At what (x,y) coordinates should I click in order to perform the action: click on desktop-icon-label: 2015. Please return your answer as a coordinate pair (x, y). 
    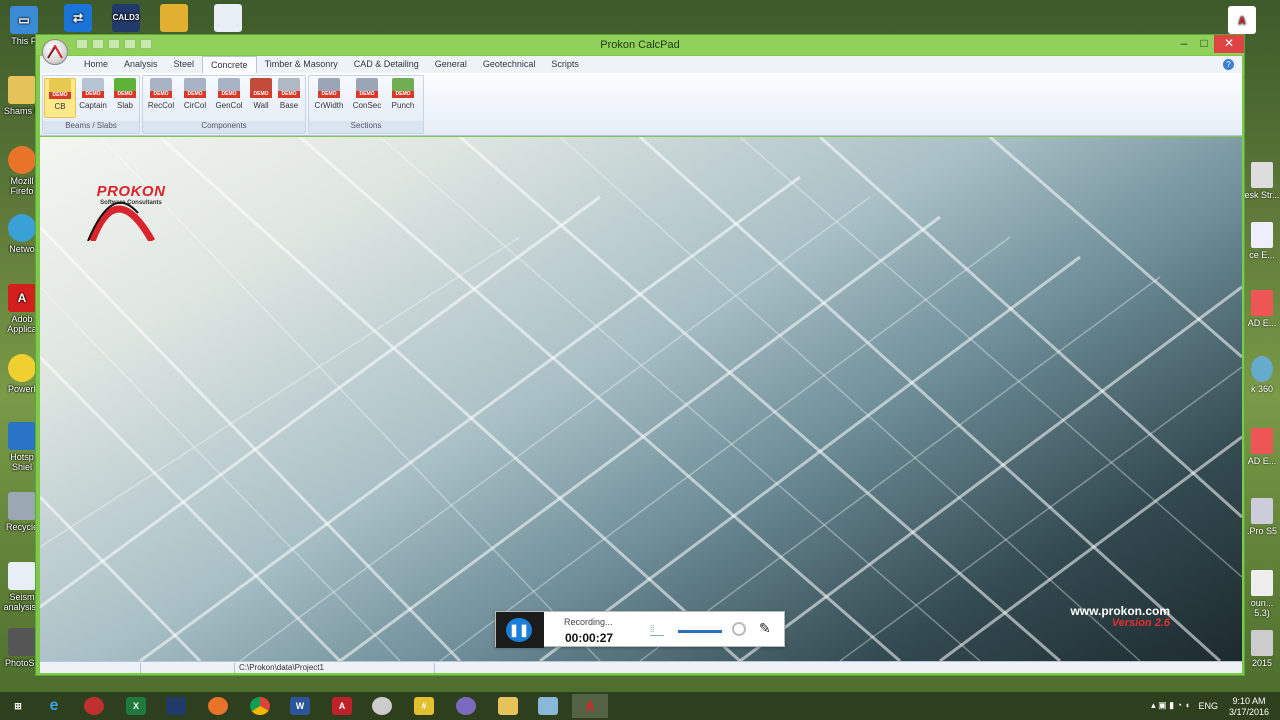
    Looking at the image, I should click on (1262, 663).